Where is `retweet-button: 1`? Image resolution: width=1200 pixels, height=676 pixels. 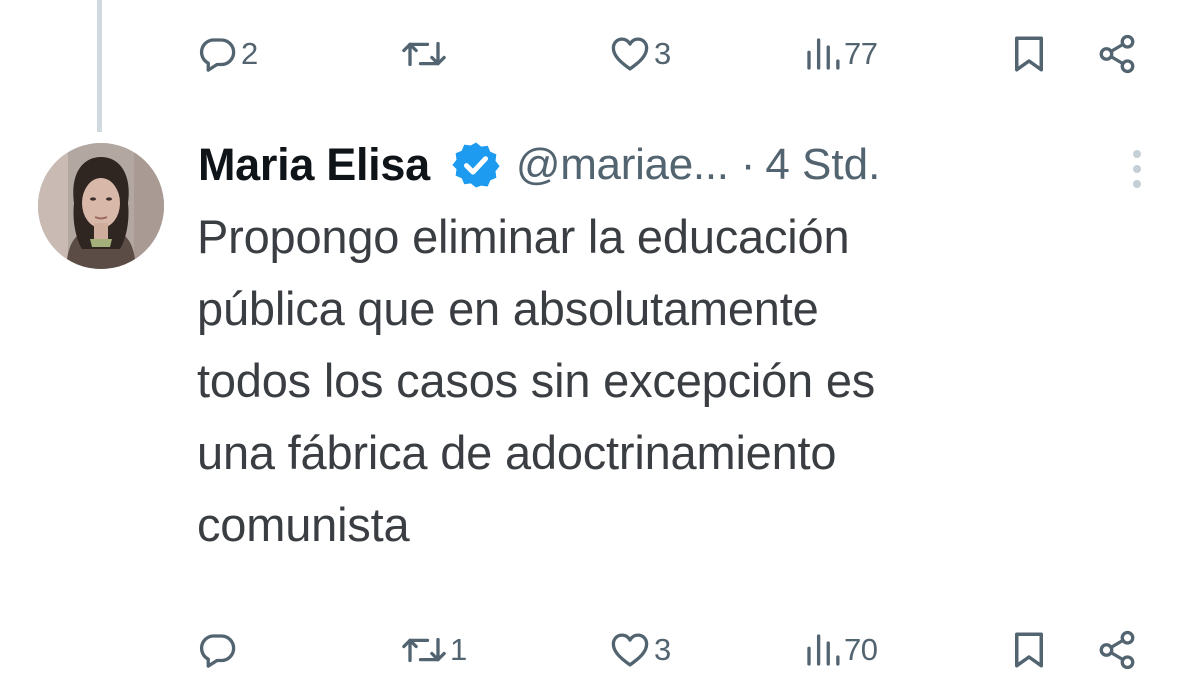 retweet-button: 1 is located at coordinates (434, 650).